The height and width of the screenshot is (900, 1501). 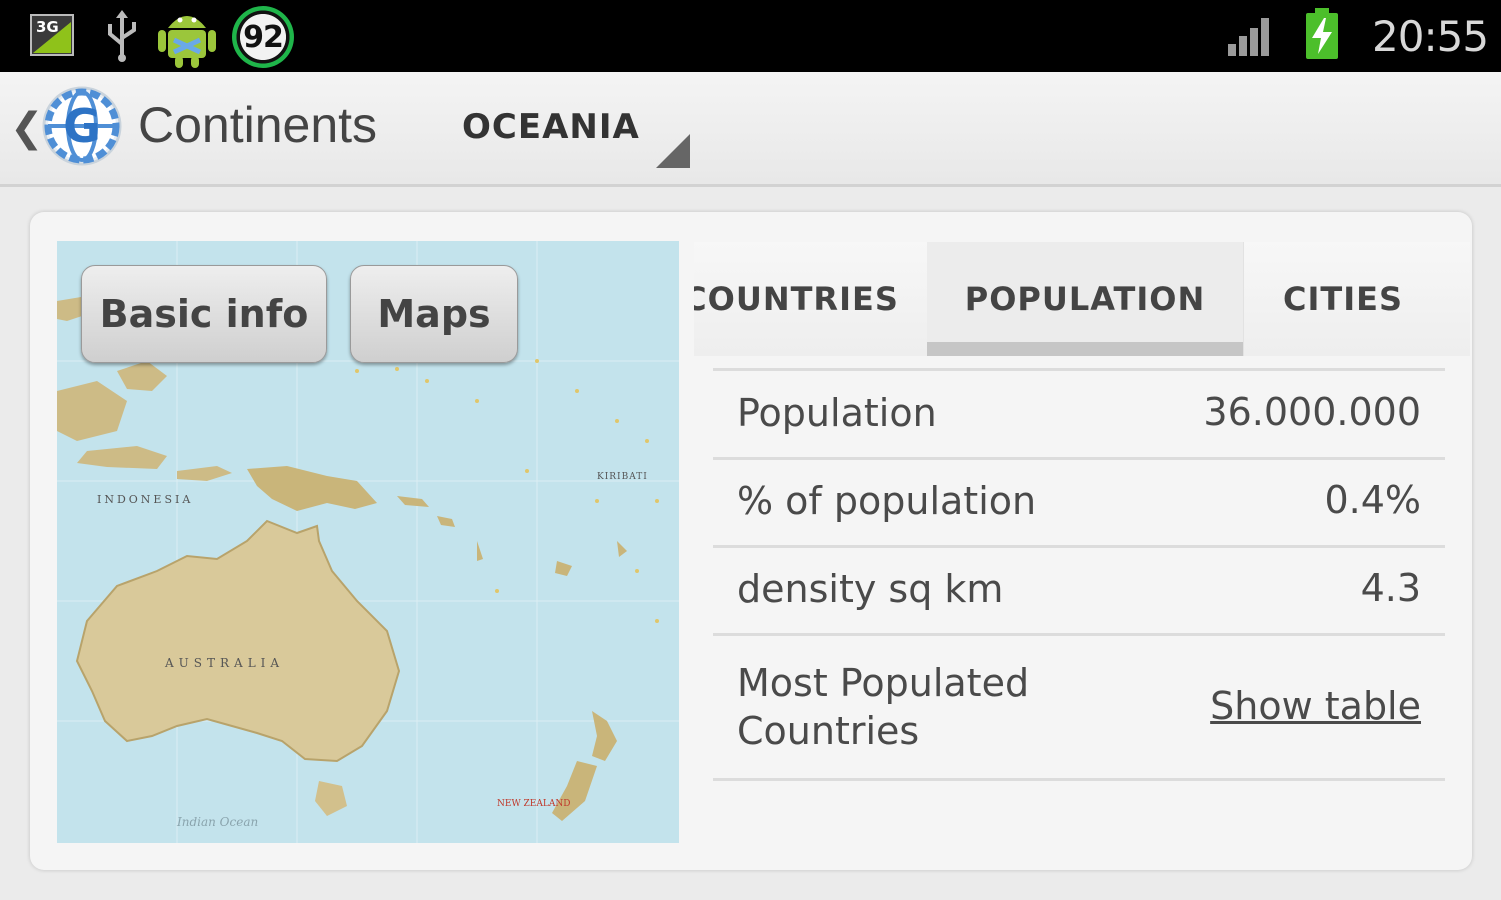 I want to click on svg-text: INDONESIA, so click(x=145, y=499).